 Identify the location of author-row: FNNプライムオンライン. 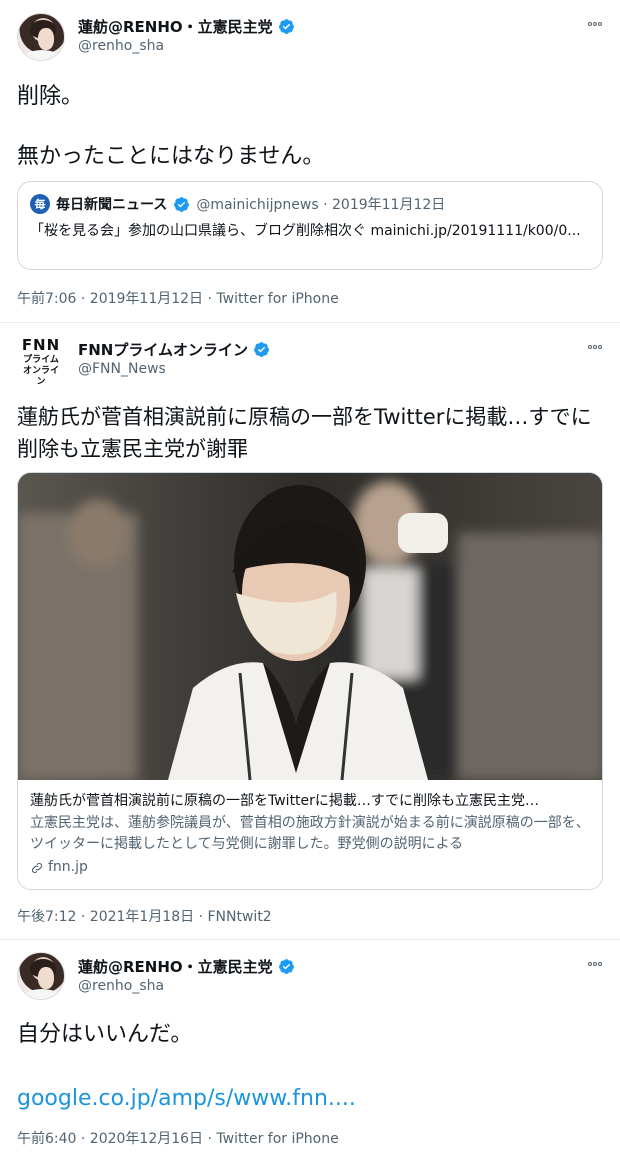
(174, 349).